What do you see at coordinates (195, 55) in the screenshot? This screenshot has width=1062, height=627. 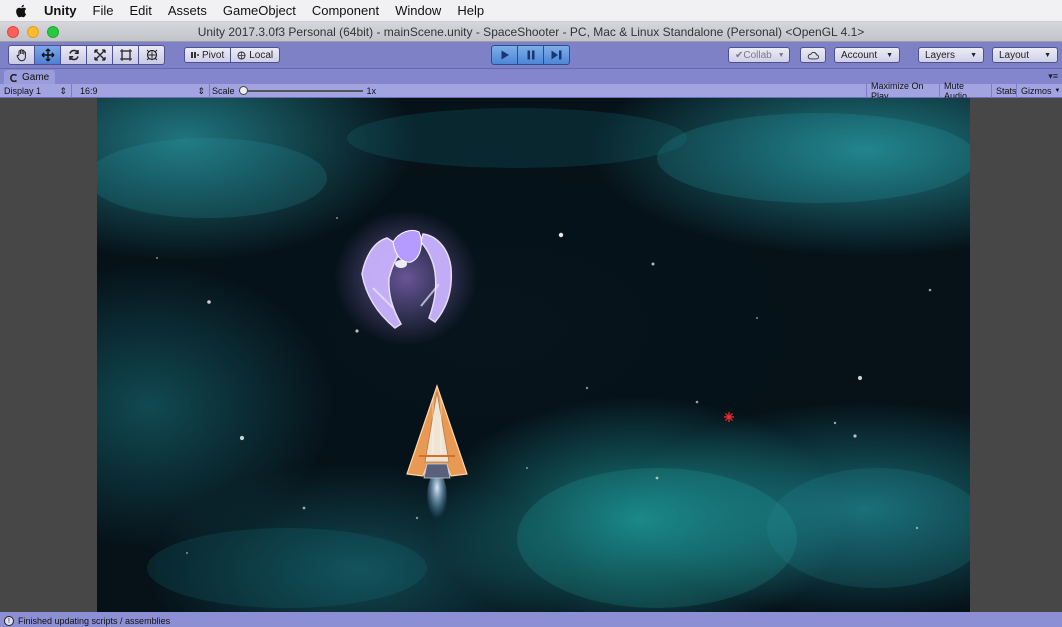 I see `pivot-icon` at bounding box center [195, 55].